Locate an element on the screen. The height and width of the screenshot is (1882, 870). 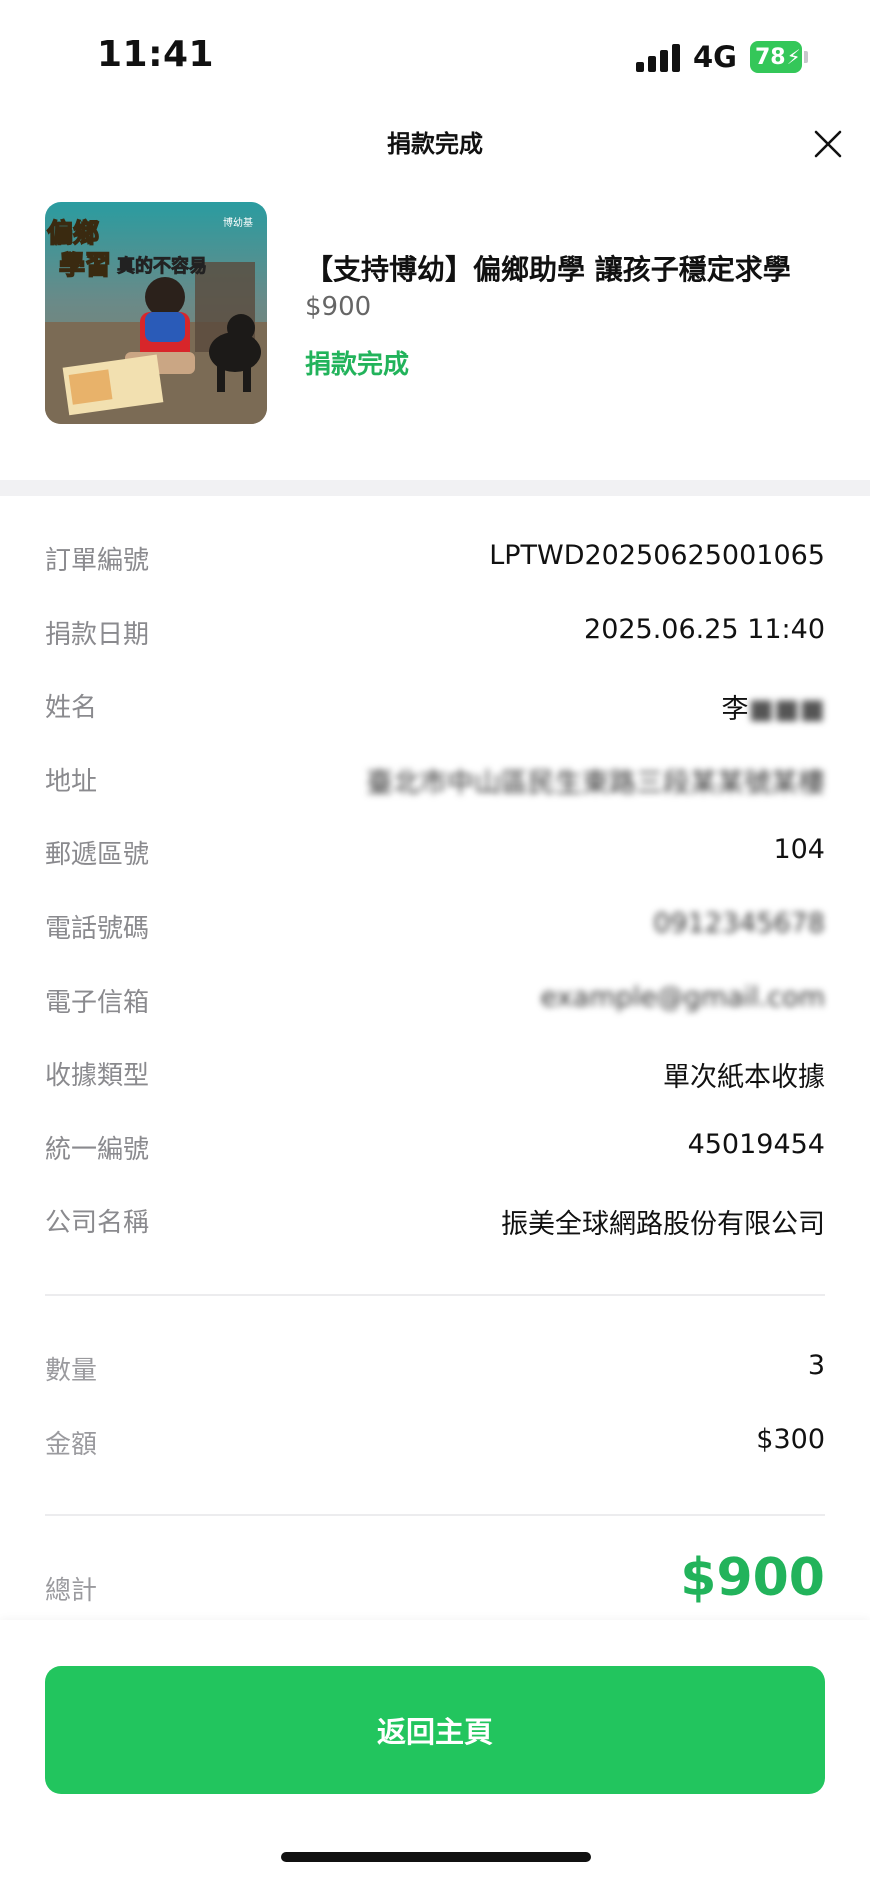
order-number: LPTWD20250625001065 is located at coordinates (657, 555).